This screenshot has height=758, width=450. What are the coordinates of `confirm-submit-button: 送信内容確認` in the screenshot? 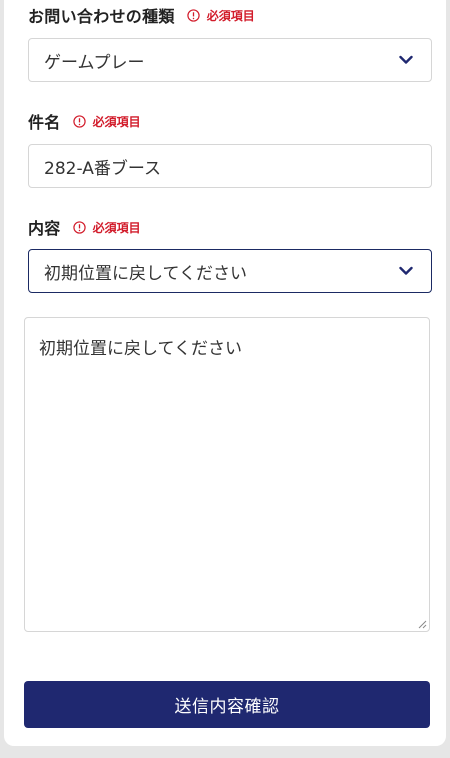 It's located at (227, 704).